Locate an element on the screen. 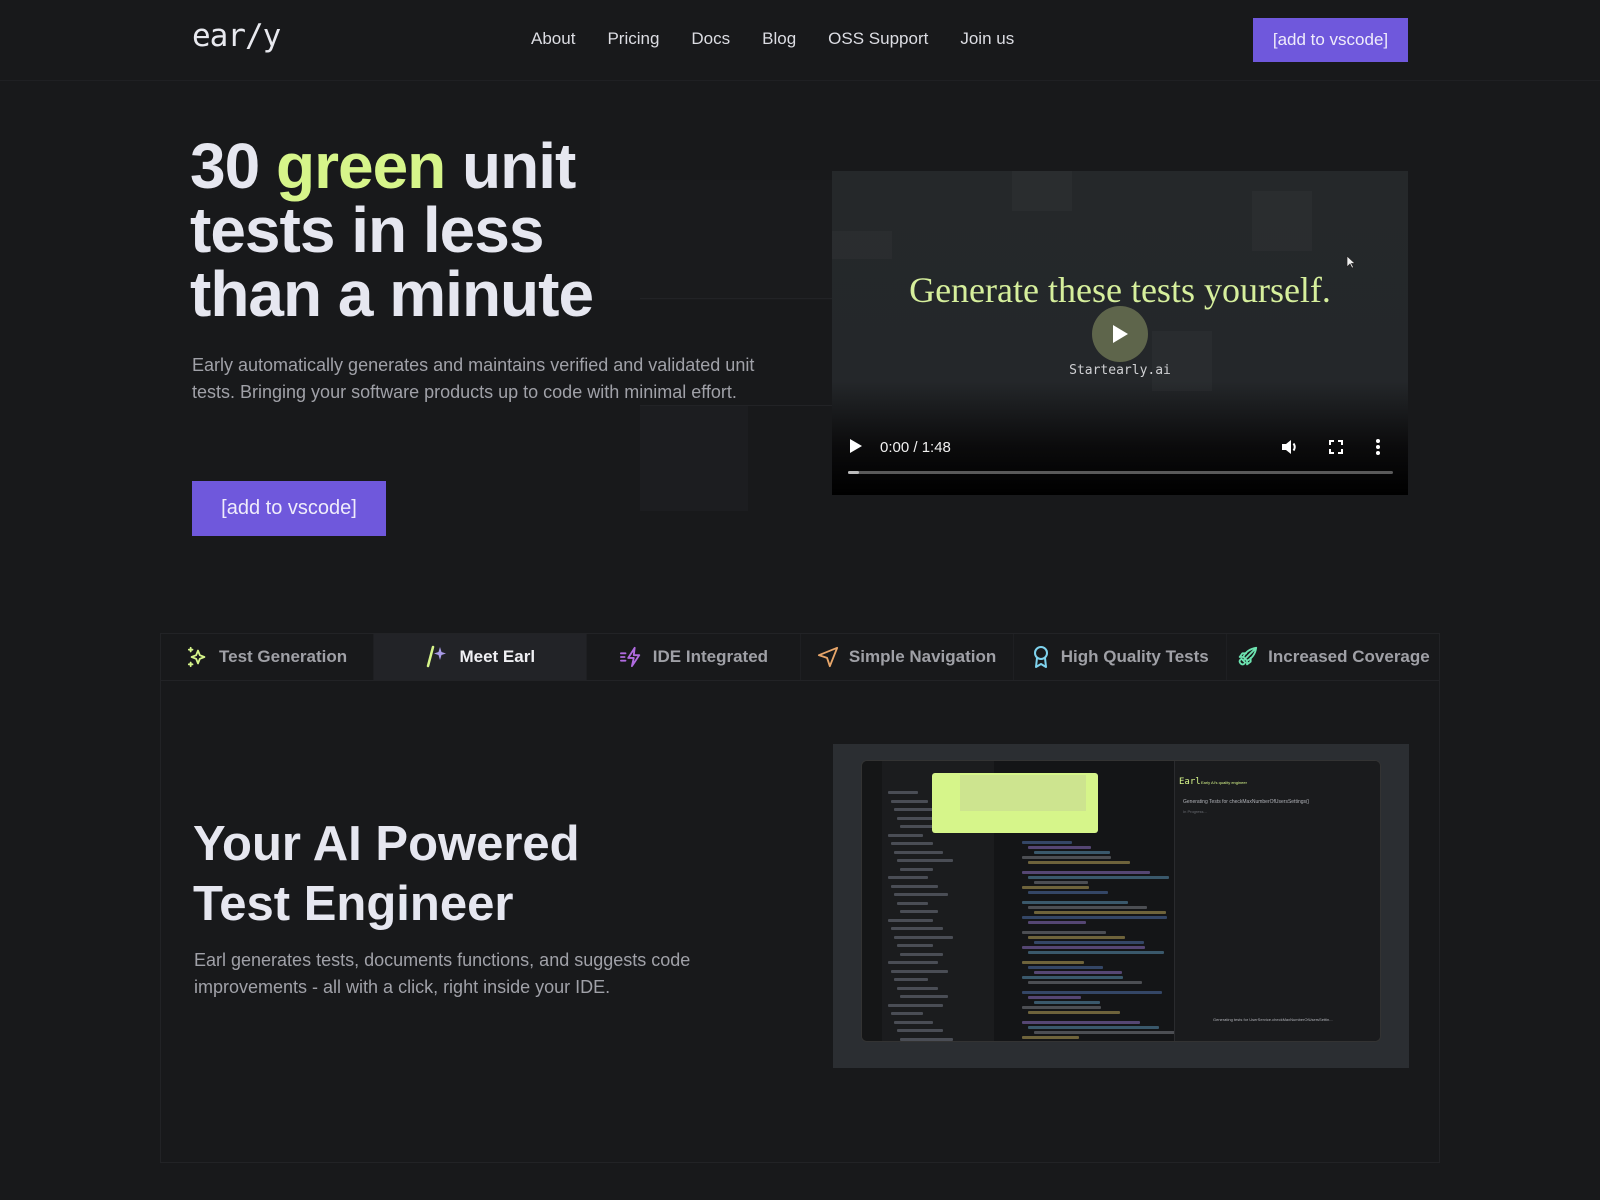 The width and height of the screenshot is (1600, 1200). ide-highlight-overlay is located at coordinates (1015, 803).